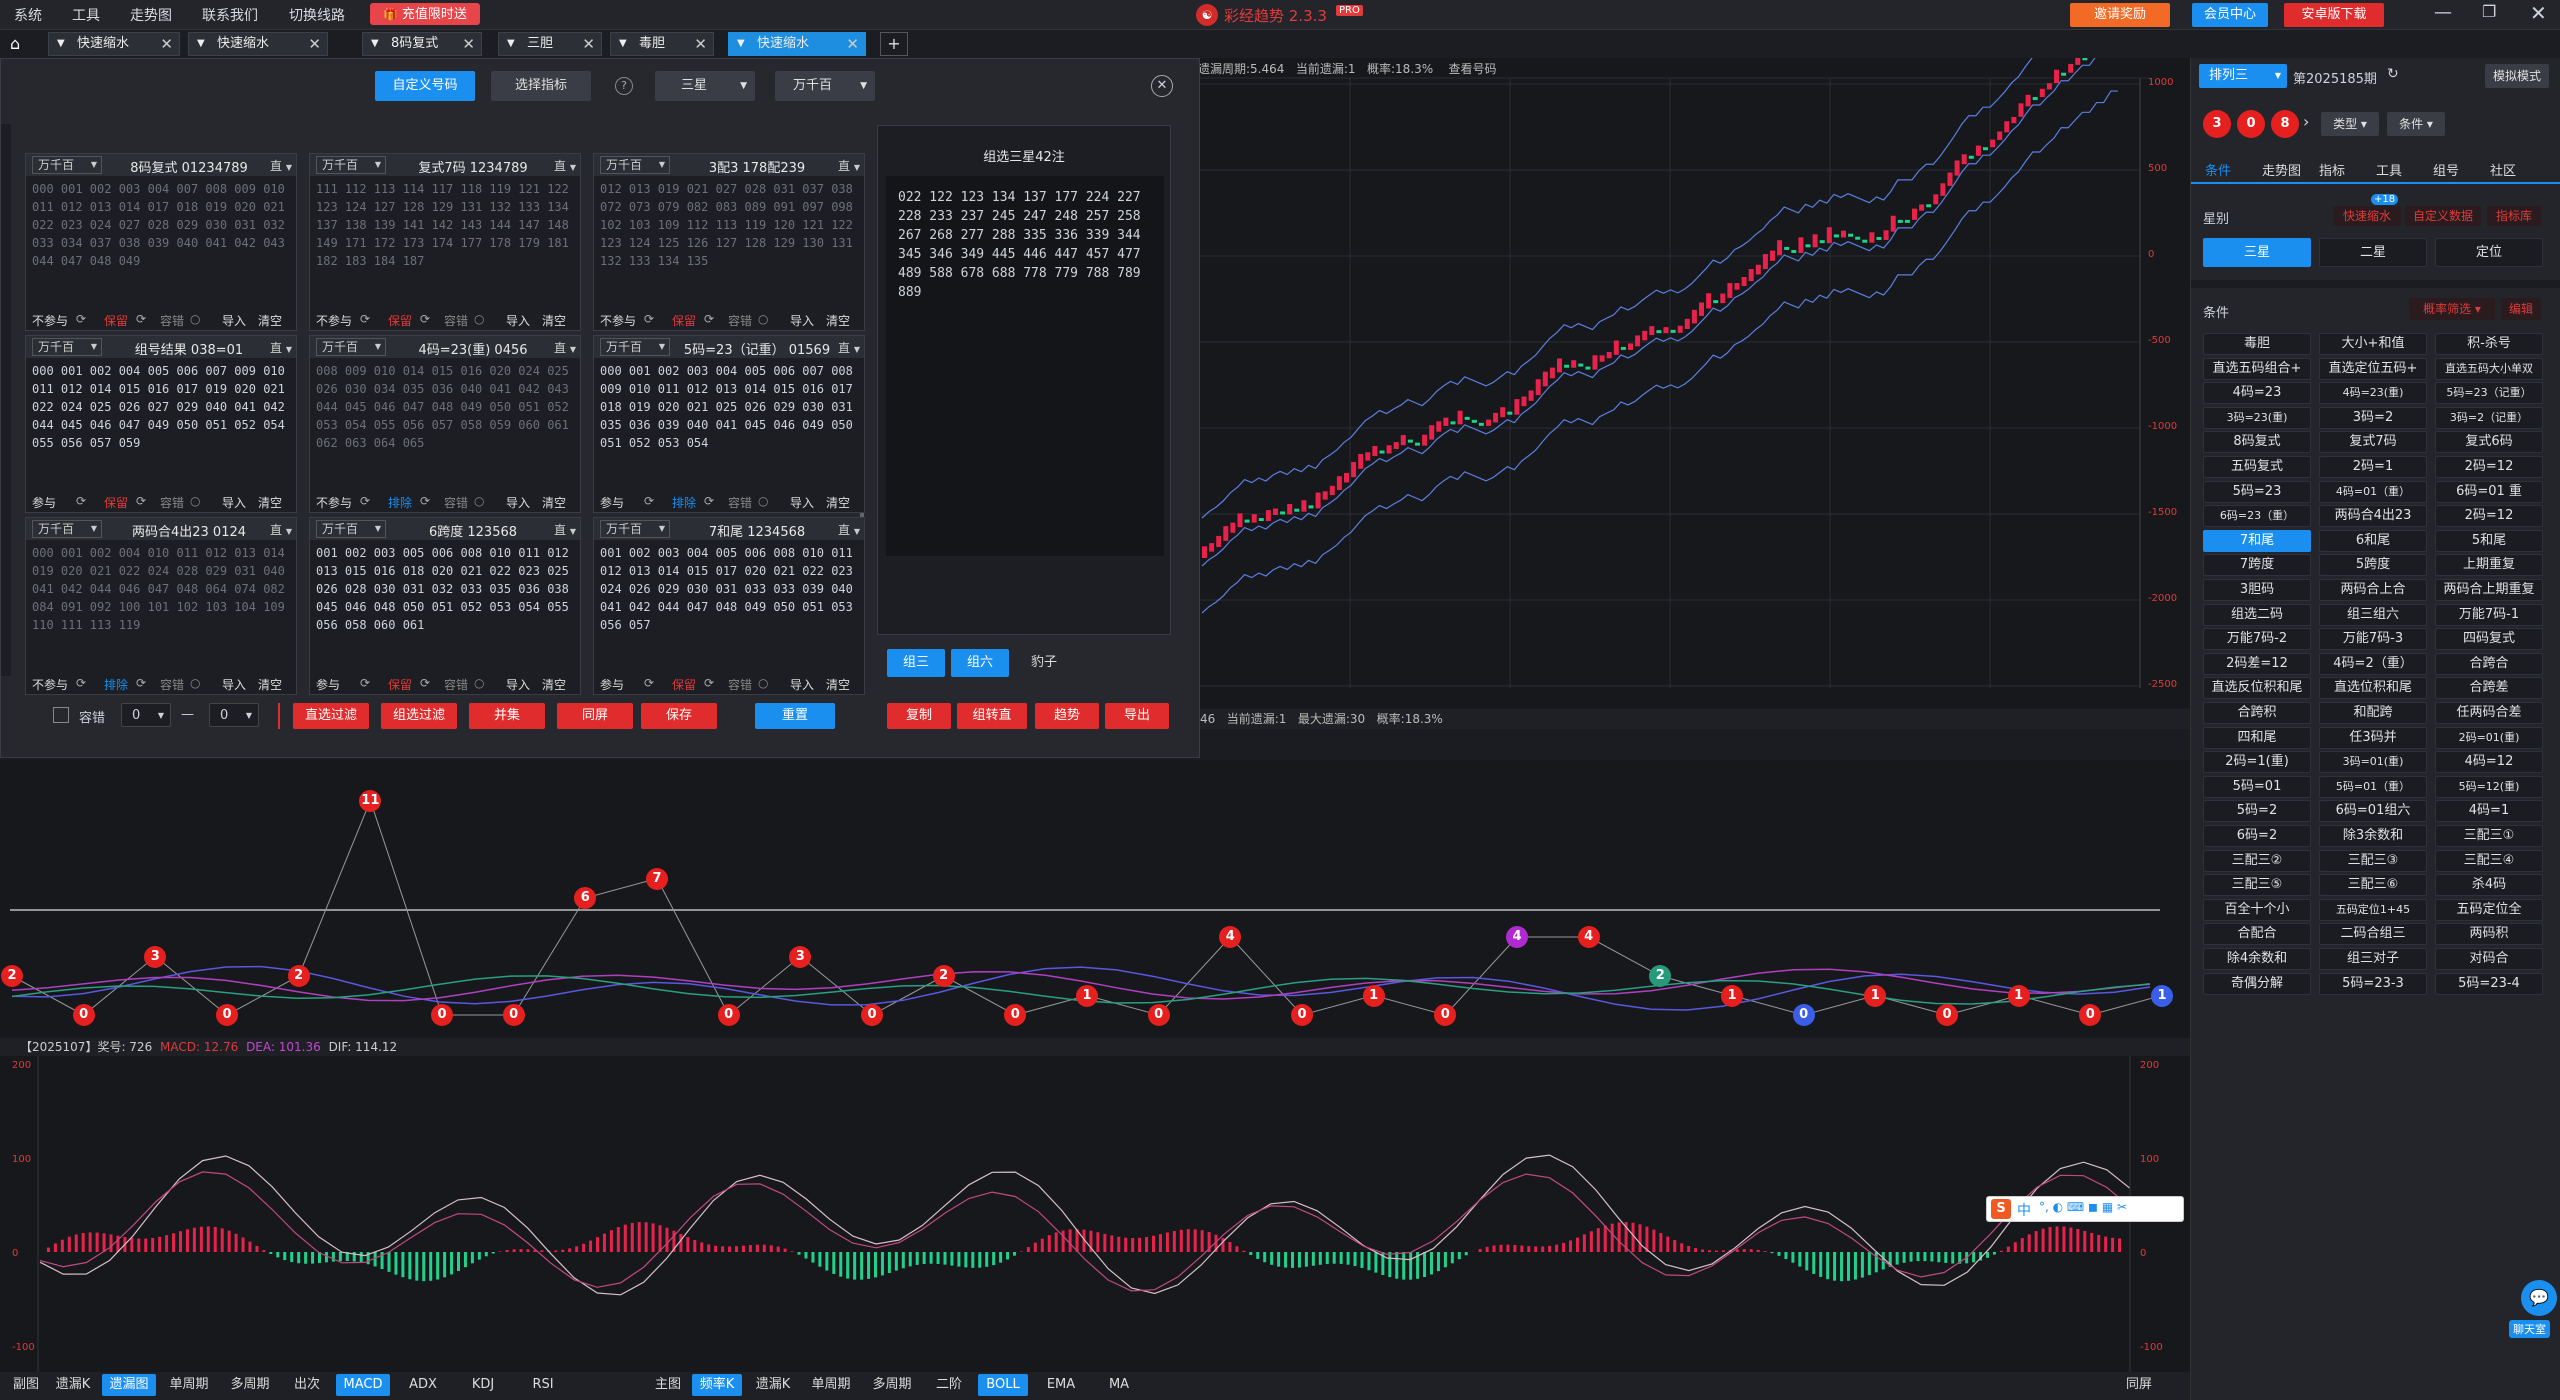 The width and height of the screenshot is (2560, 1400). Describe the element at coordinates (2373, 885) in the screenshot. I see `condition-button: 三配三⑥` at that location.